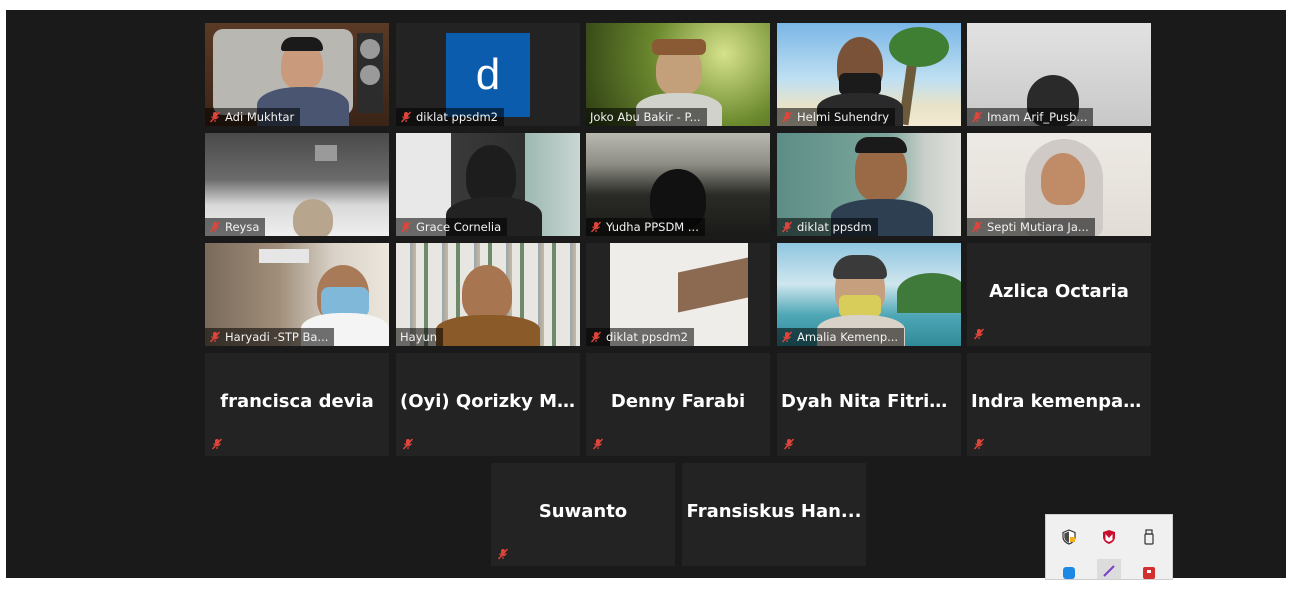 The height and width of the screenshot is (589, 1294). Describe the element at coordinates (869, 74) in the screenshot. I see `participant-tile: Helmi Suhendry` at that location.